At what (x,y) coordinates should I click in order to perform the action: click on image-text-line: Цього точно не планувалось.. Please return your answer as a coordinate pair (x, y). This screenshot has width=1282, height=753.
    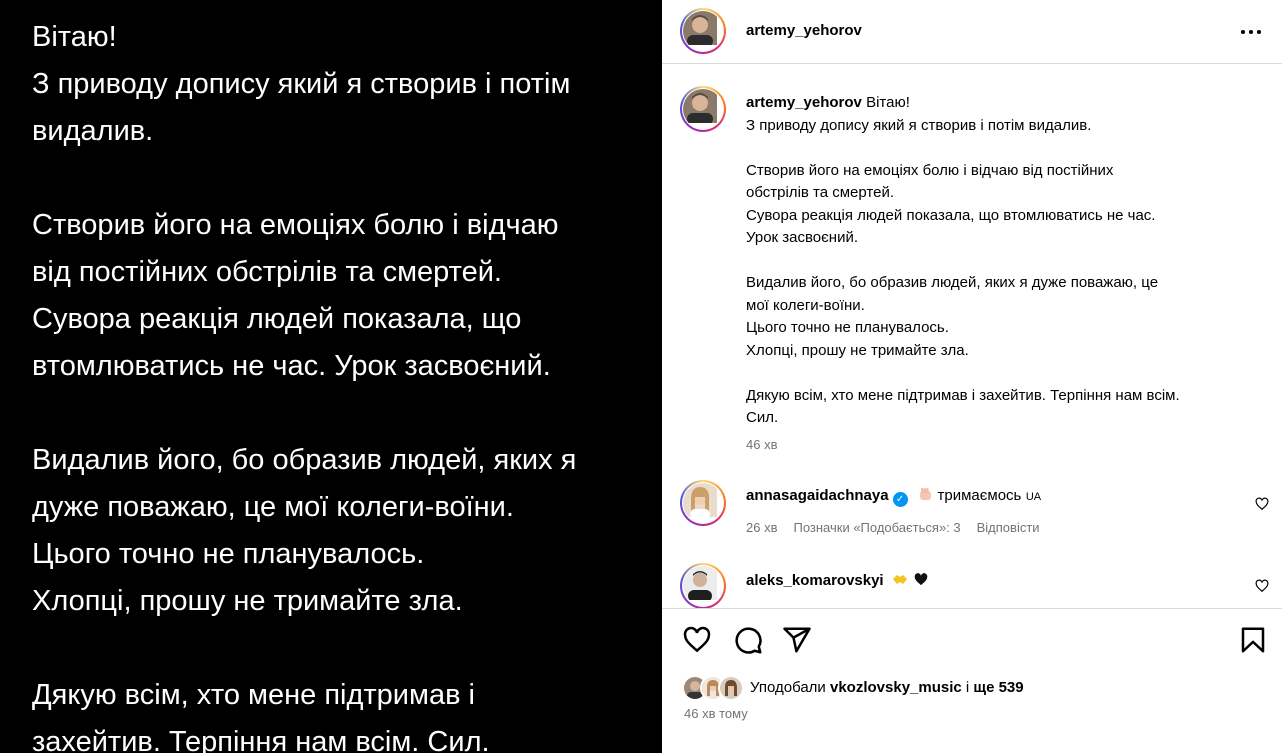
    Looking at the image, I should click on (228, 554).